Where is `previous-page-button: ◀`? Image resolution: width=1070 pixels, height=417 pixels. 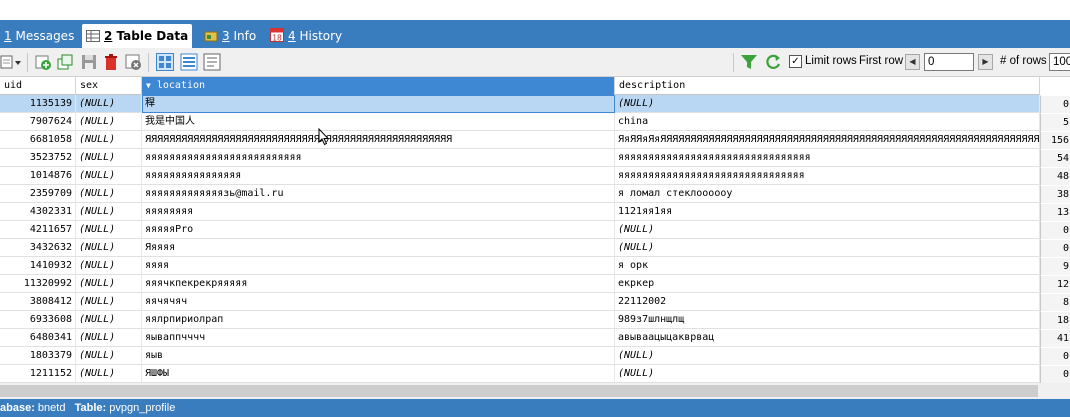 previous-page-button: ◀ is located at coordinates (912, 62).